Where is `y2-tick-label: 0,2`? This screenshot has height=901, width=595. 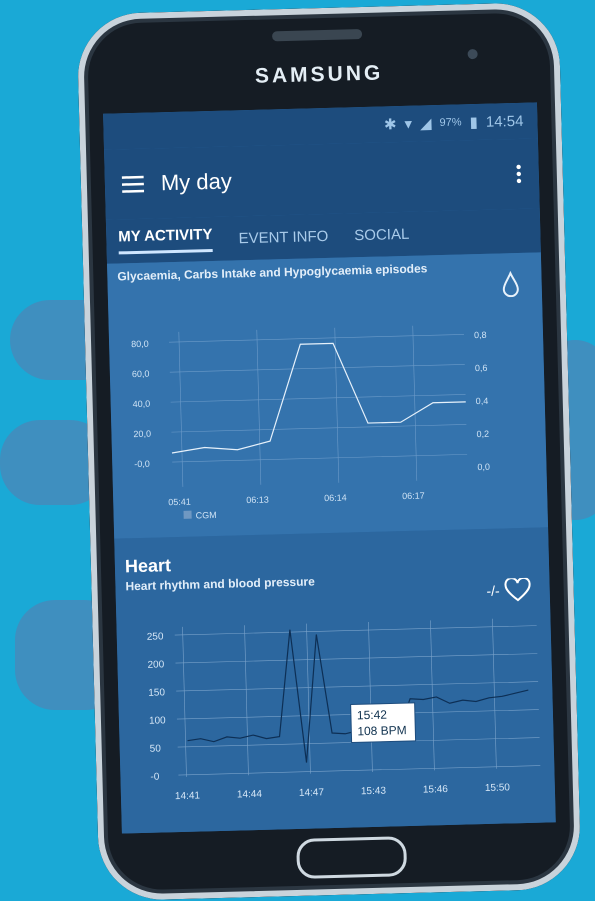 y2-tick-label: 0,2 is located at coordinates (482, 434).